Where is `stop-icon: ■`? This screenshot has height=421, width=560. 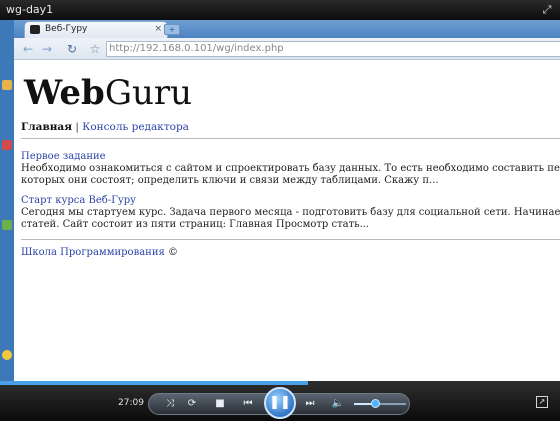 stop-icon: ■ is located at coordinates (220, 404).